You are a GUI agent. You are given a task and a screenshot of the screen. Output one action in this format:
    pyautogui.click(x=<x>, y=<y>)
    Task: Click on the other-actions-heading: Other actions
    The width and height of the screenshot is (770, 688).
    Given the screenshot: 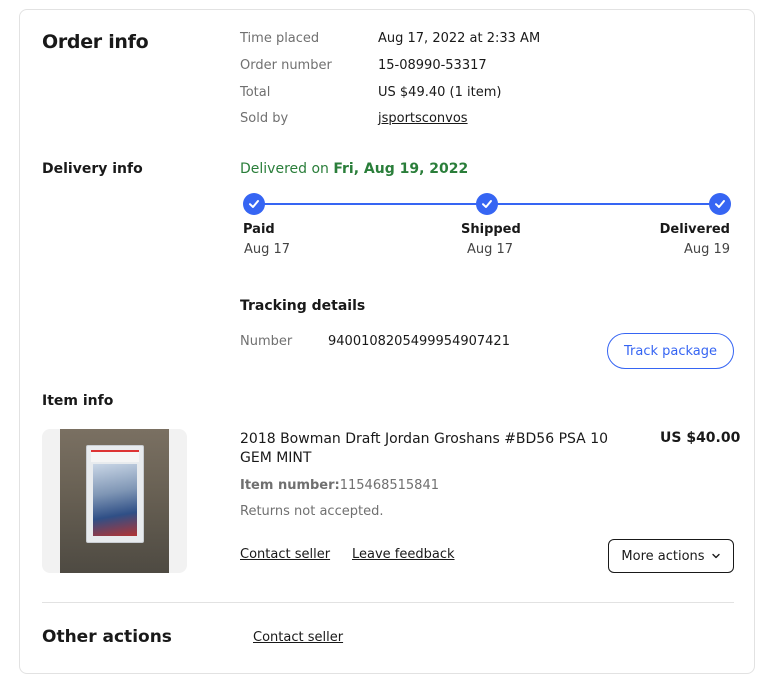 What is the action you would take?
    pyautogui.click(x=107, y=637)
    